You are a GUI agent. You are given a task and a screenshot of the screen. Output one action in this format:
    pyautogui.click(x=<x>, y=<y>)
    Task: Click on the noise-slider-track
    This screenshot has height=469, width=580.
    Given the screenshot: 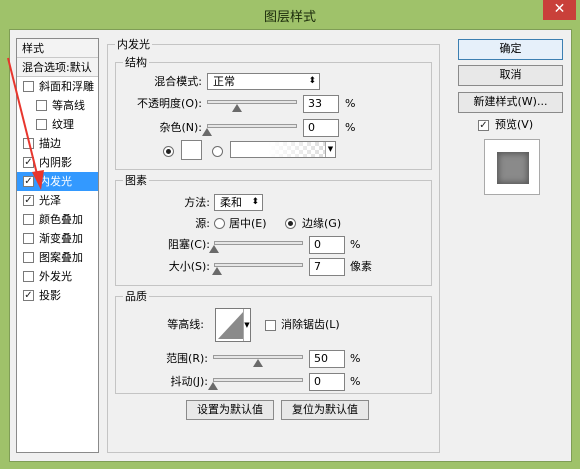 What is the action you would take?
    pyautogui.click(x=252, y=126)
    